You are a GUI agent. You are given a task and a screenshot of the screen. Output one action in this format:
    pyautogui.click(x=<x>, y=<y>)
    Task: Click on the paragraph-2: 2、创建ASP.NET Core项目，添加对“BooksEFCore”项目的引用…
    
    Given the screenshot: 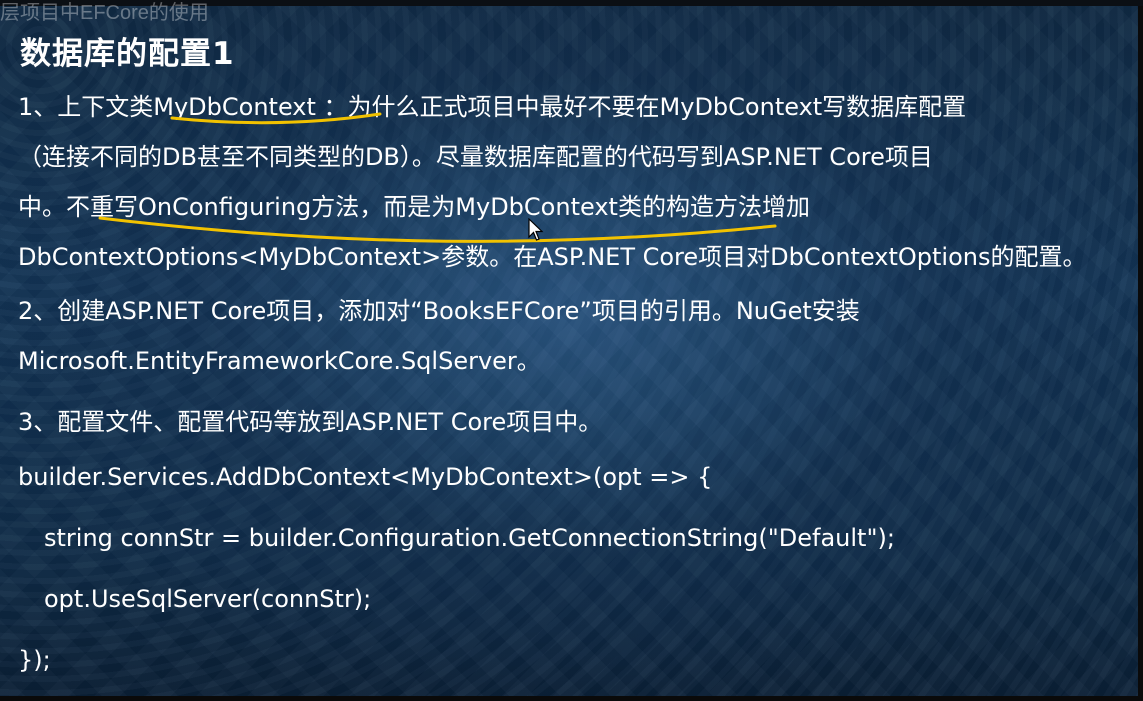 What is the action you would take?
    pyautogui.click(x=439, y=336)
    